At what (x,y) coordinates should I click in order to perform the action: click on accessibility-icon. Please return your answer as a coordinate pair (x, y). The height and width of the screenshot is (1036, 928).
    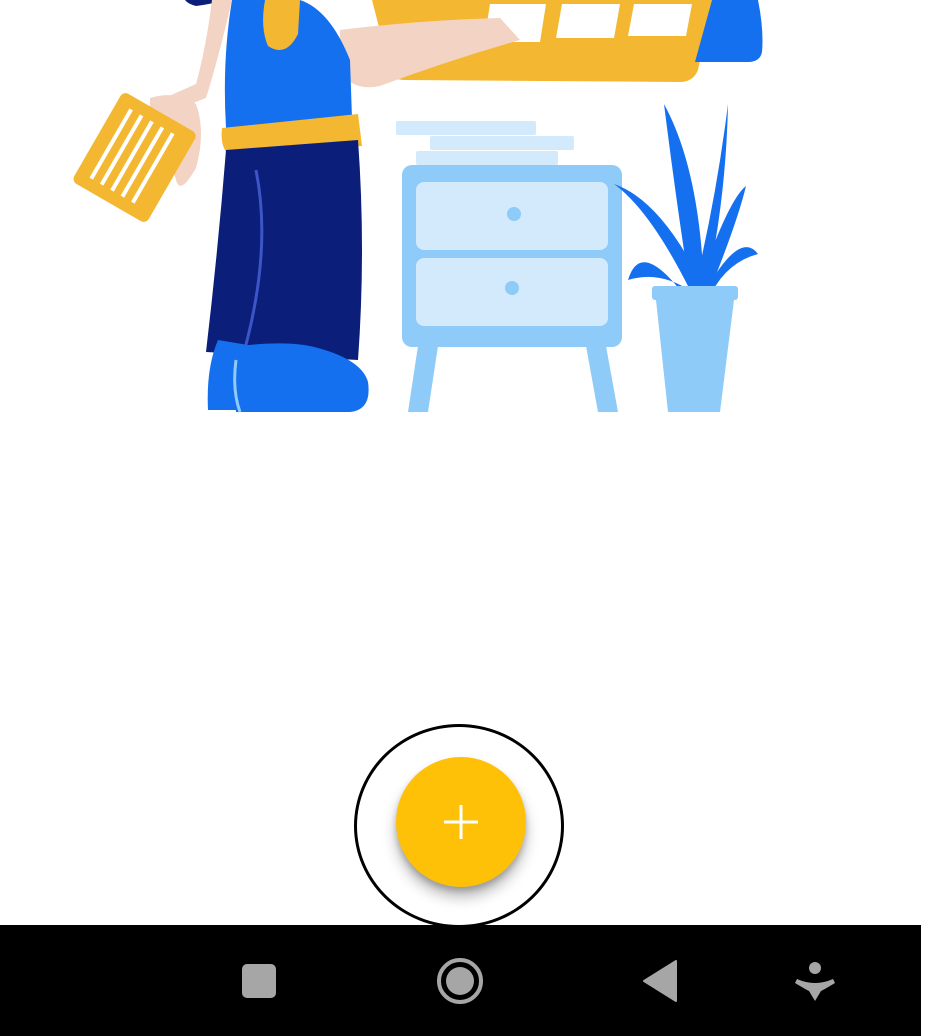
    Looking at the image, I should click on (815, 981).